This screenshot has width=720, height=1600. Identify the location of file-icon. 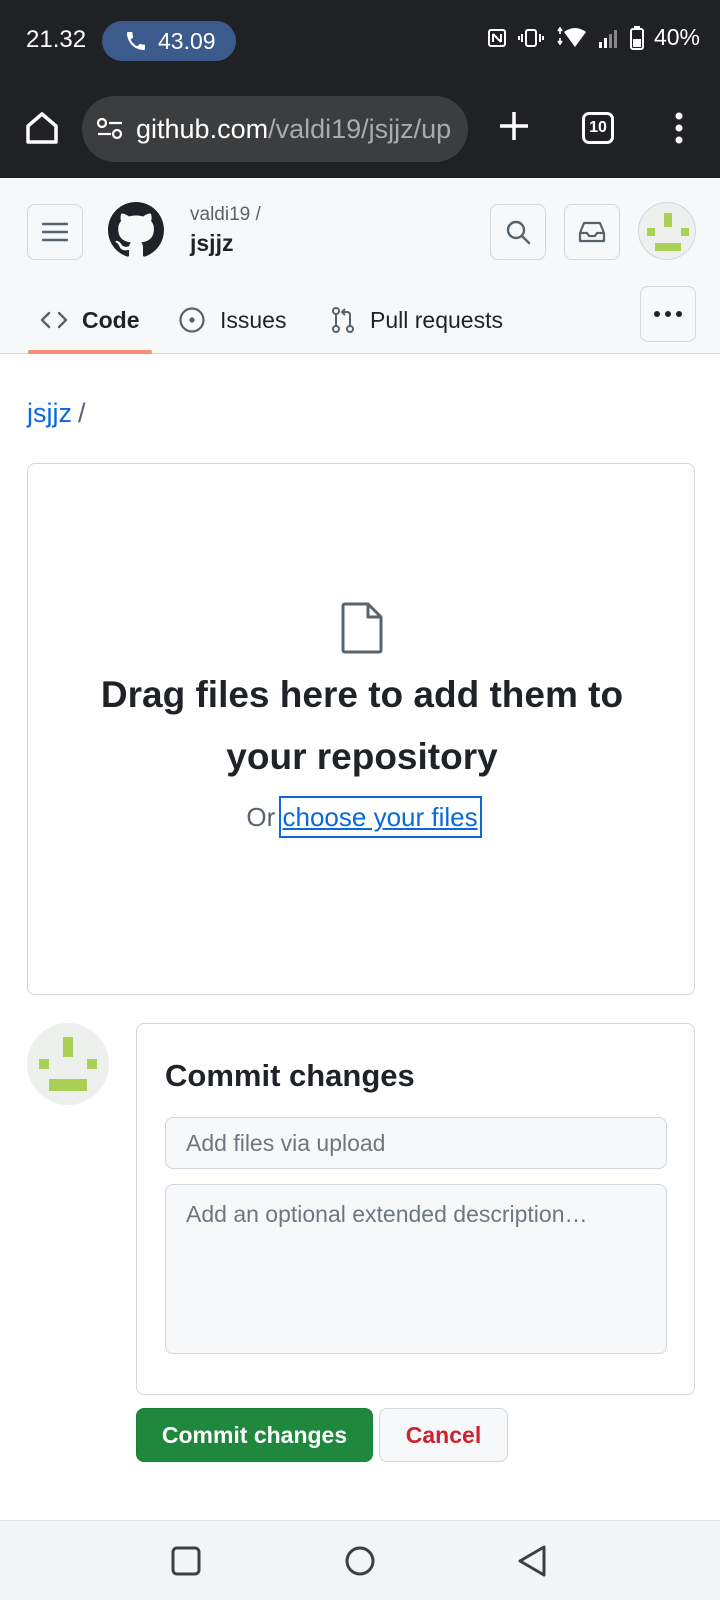
(362, 628).